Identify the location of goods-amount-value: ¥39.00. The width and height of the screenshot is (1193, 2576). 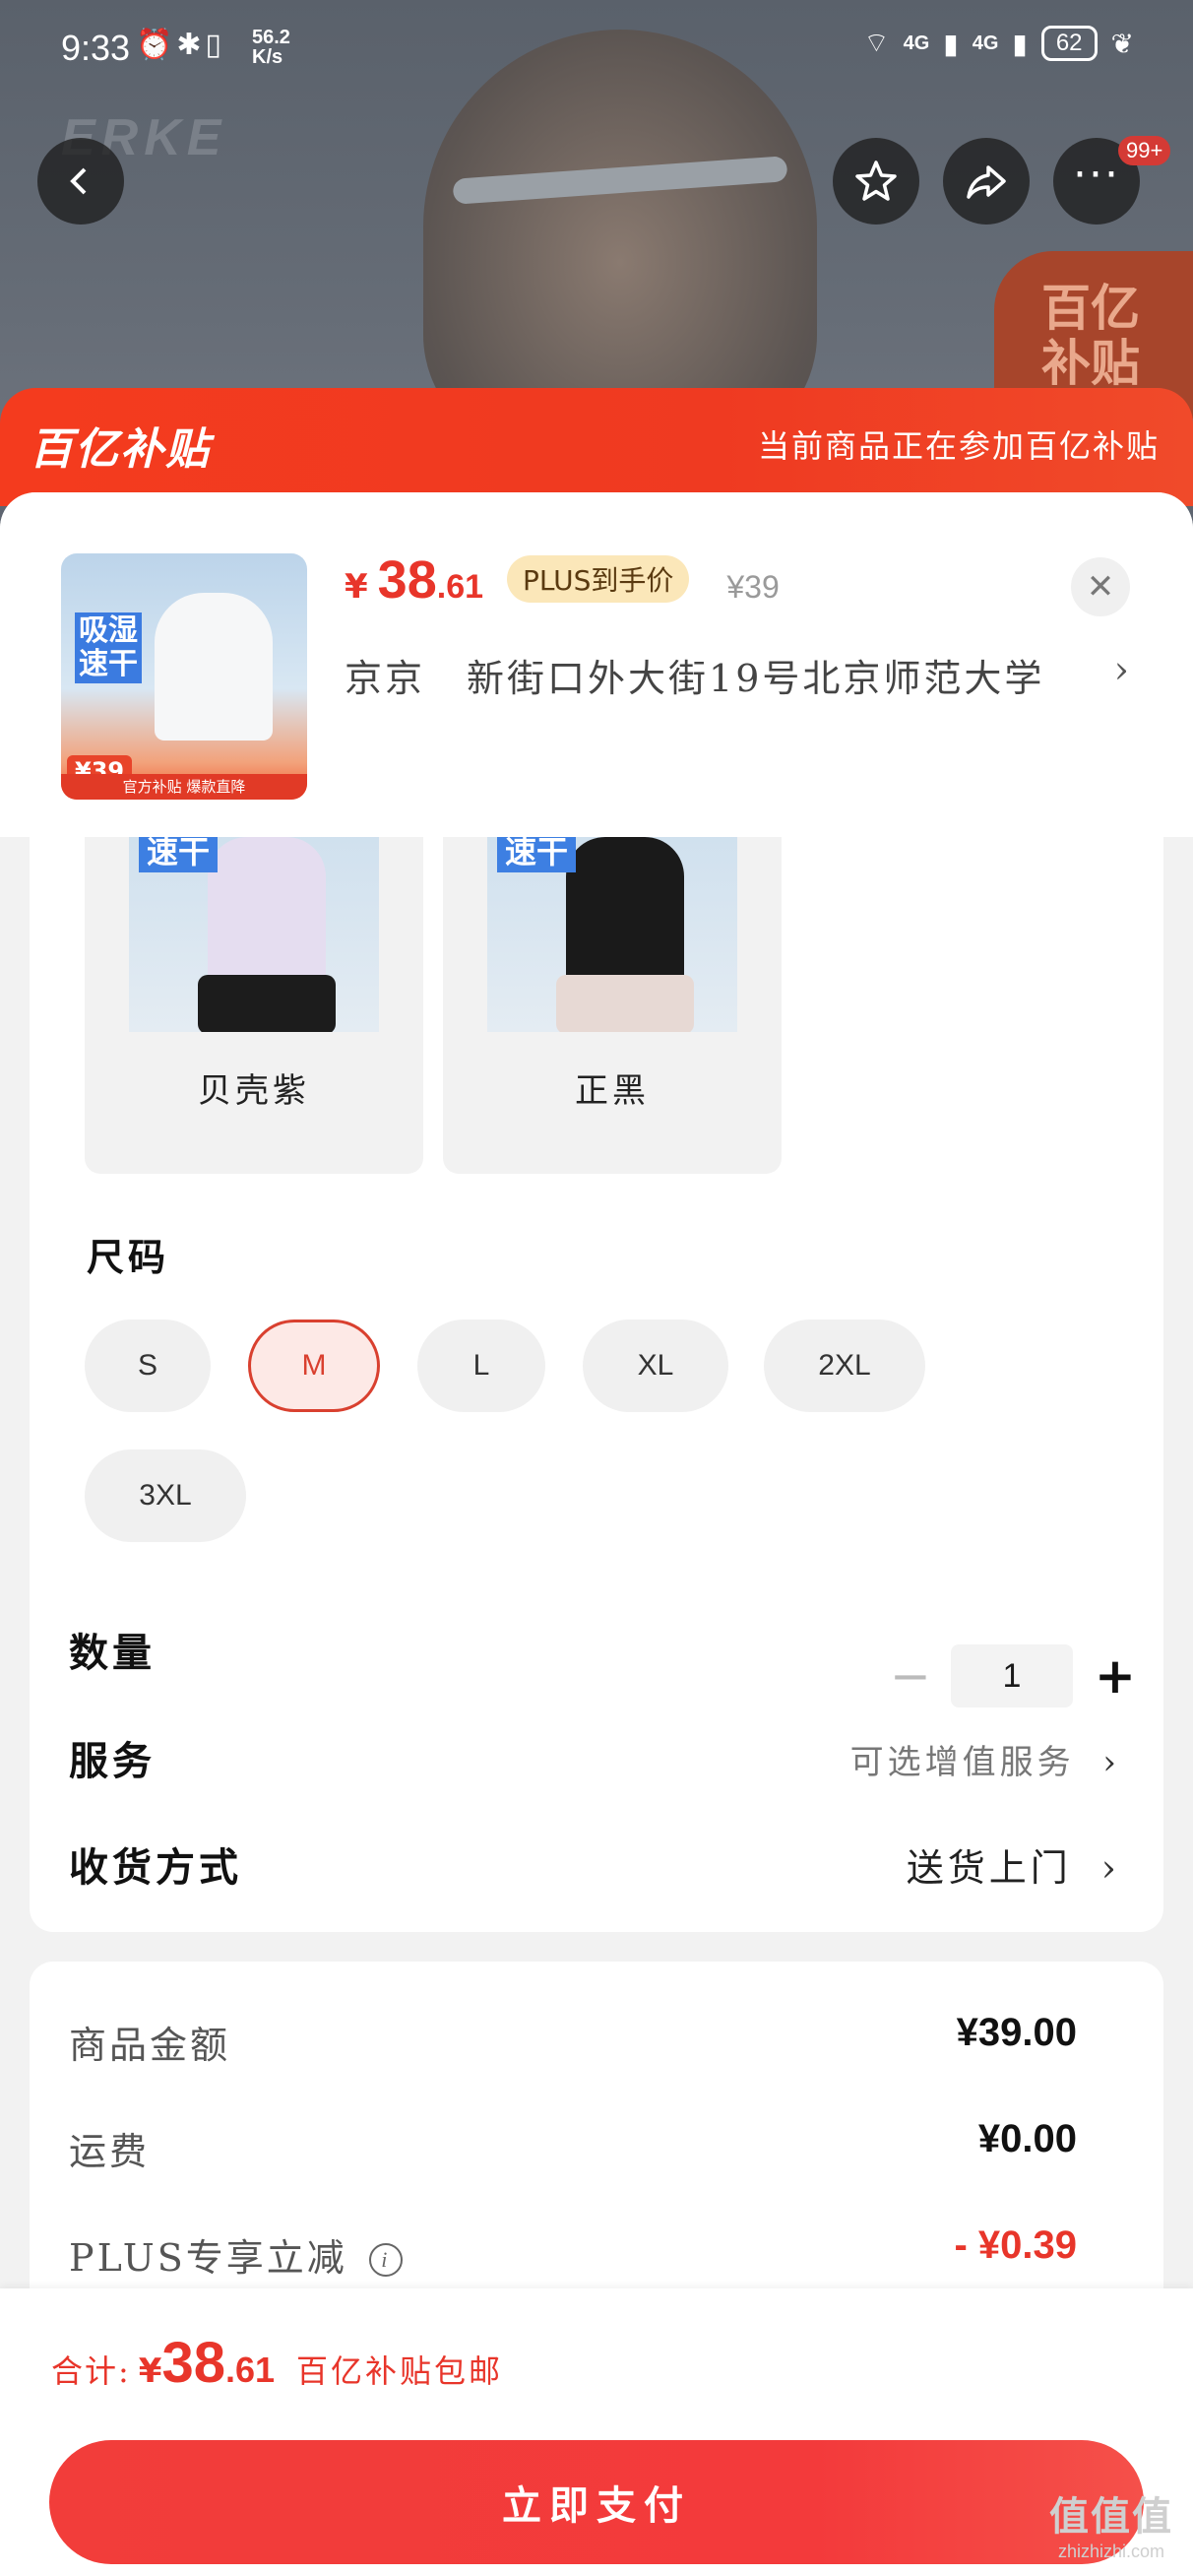
(1016, 2032).